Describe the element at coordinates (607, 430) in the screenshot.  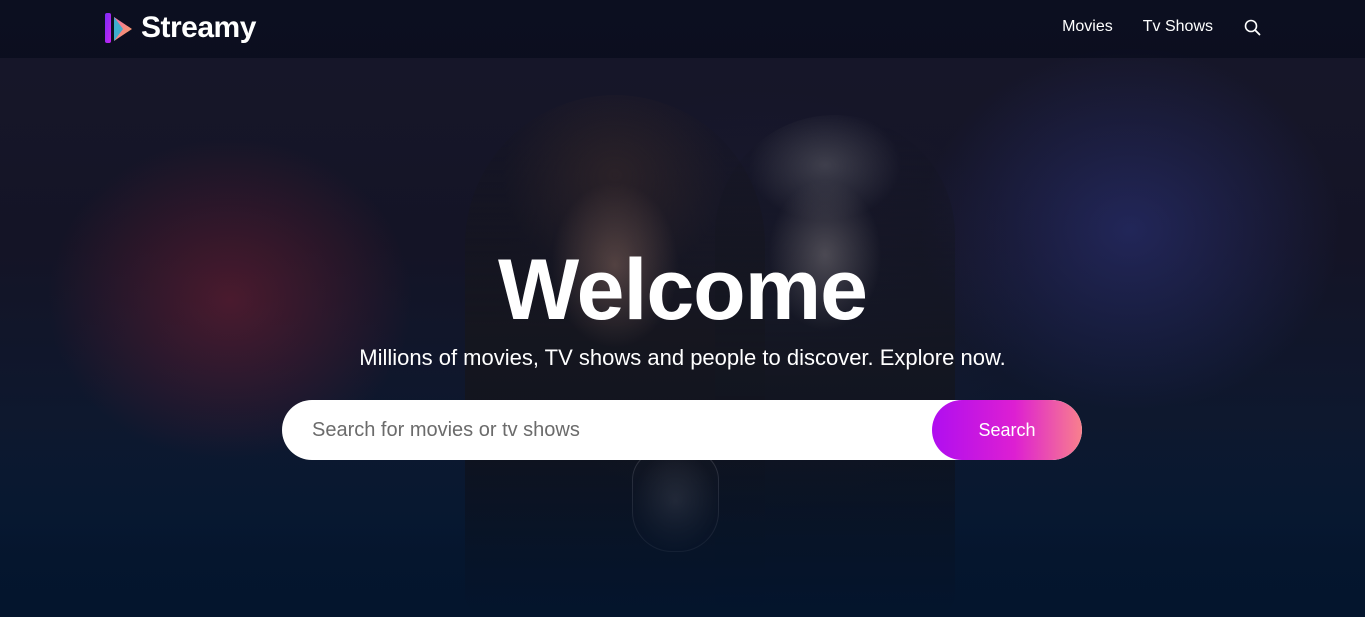
I see `search-input` at that location.